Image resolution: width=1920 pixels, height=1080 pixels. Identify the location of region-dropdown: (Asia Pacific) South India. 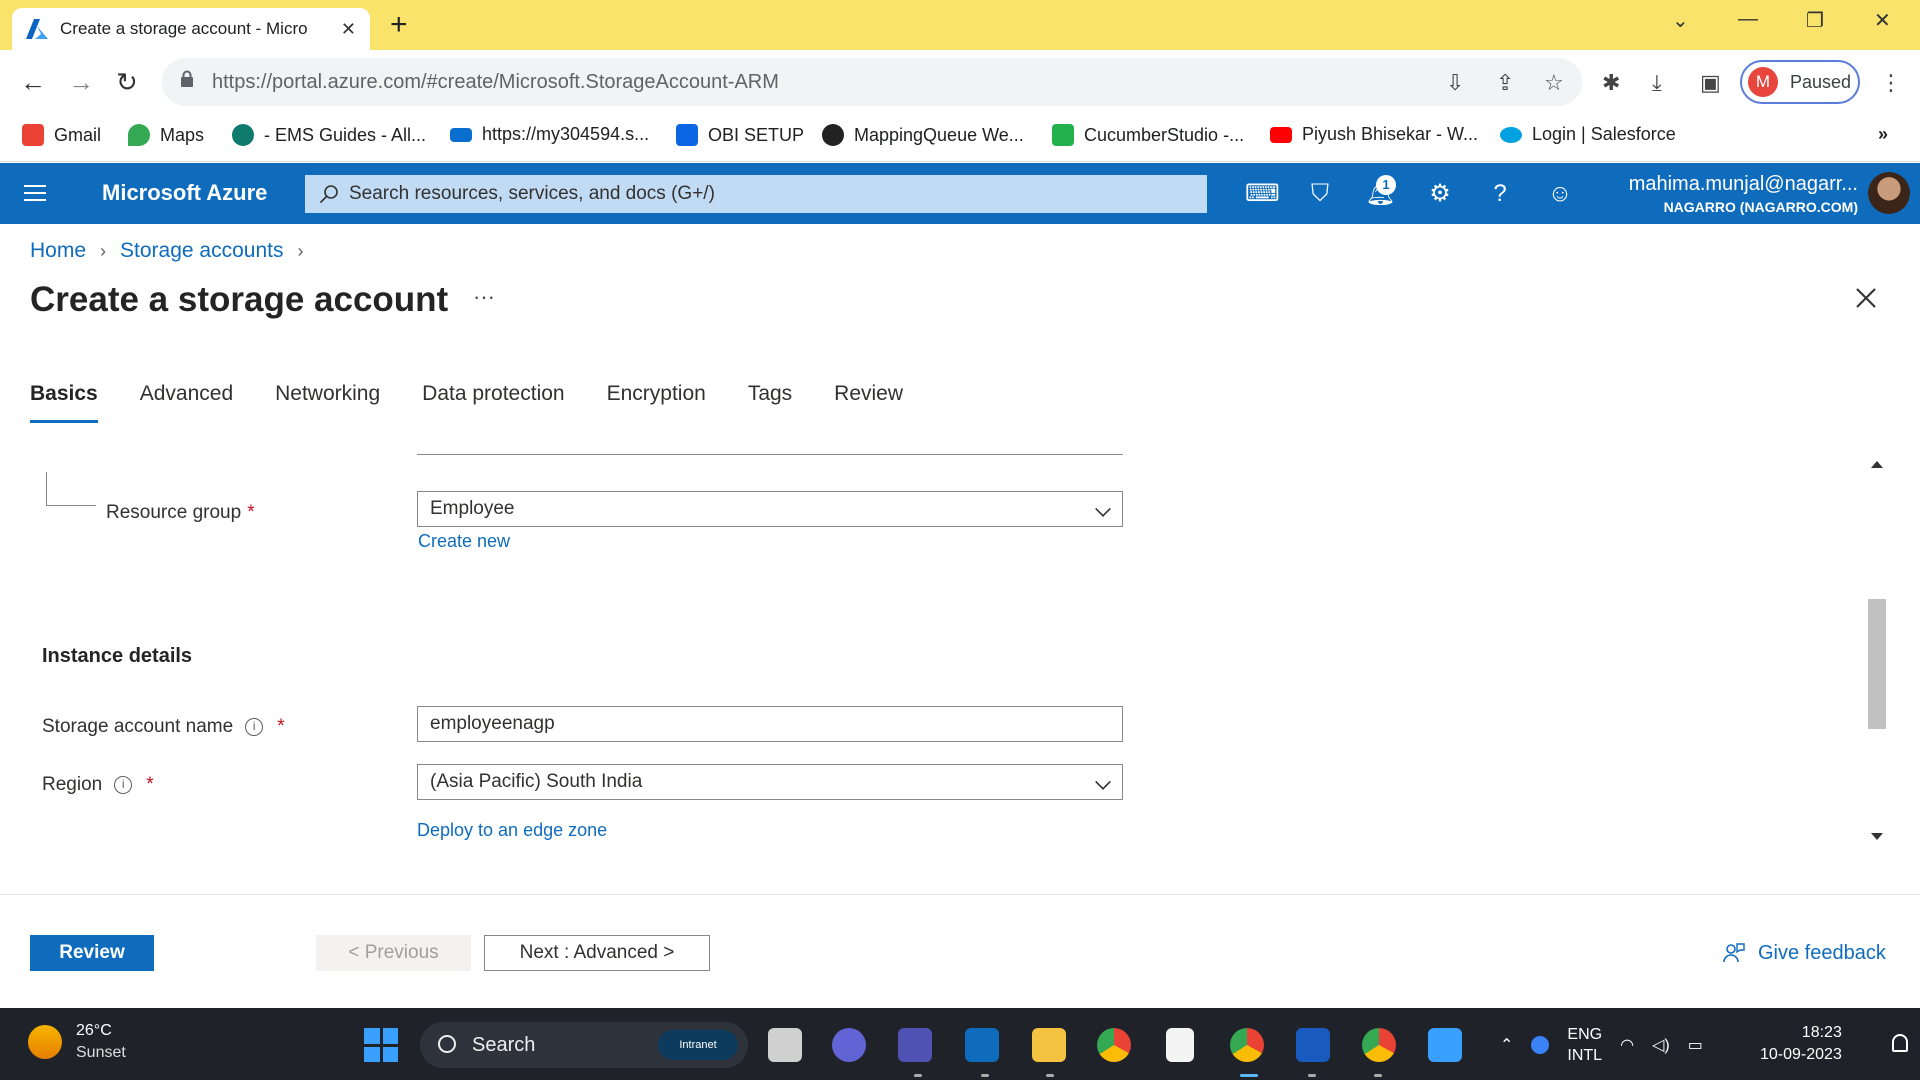
(770, 782).